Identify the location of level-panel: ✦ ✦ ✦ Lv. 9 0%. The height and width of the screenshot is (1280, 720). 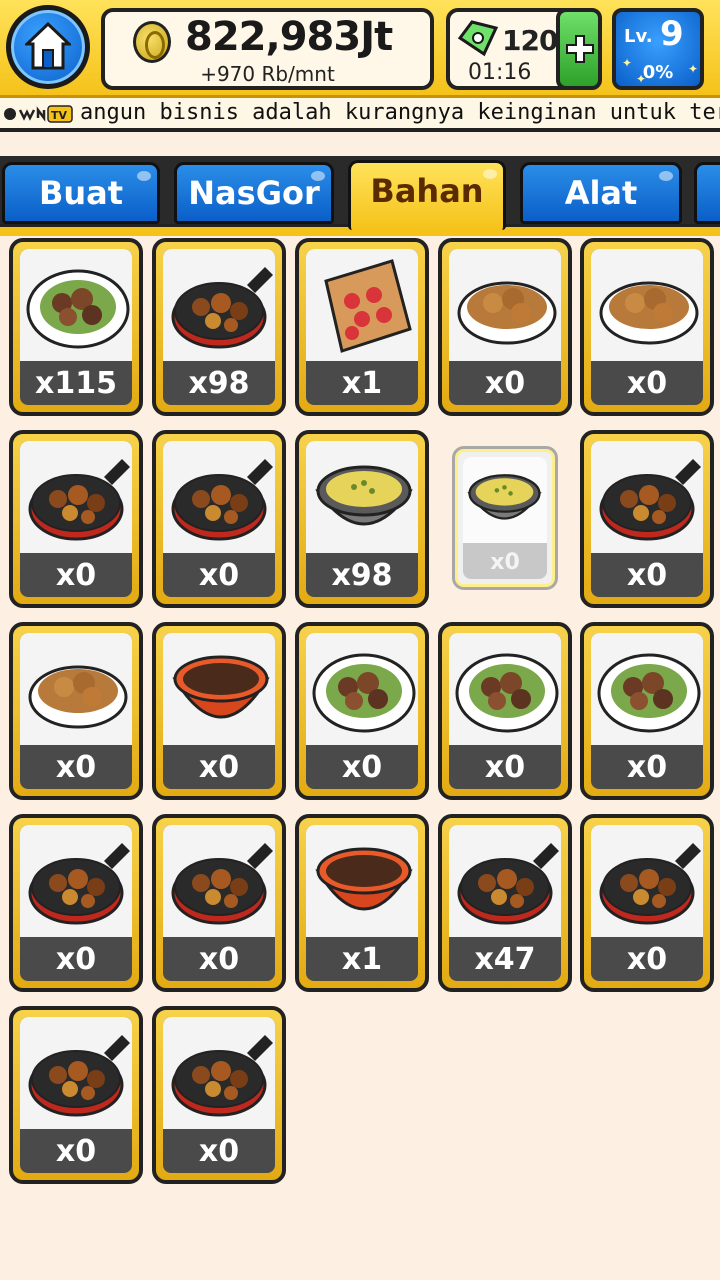
(658, 49).